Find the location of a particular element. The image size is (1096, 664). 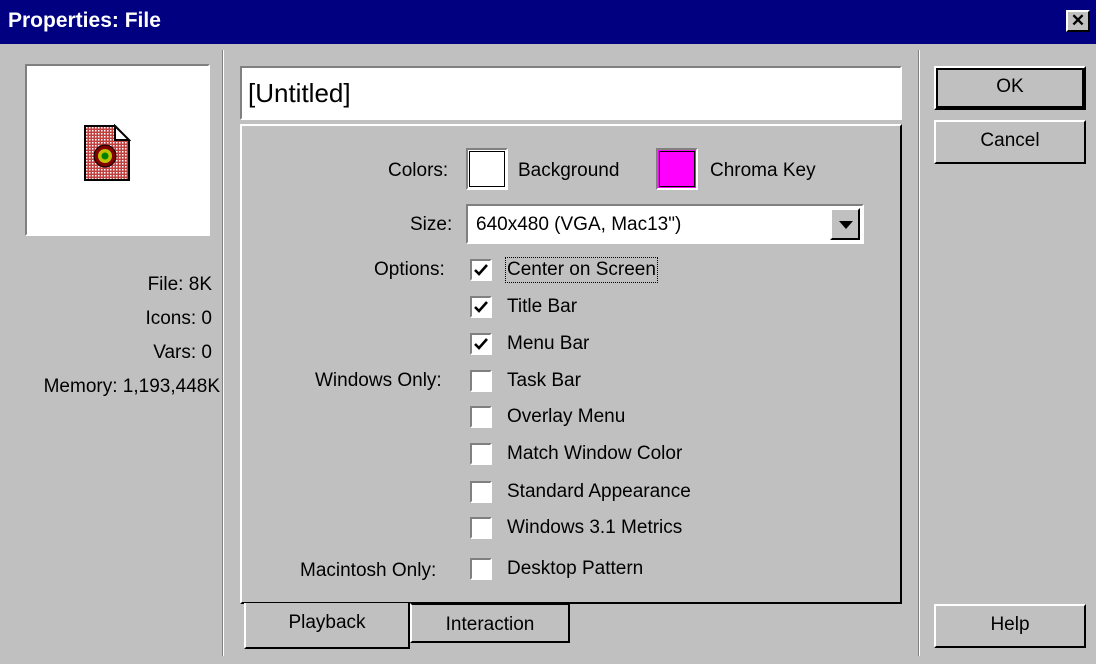

size-select: 640x480 (VGA, Mac13") is located at coordinates (665, 224).